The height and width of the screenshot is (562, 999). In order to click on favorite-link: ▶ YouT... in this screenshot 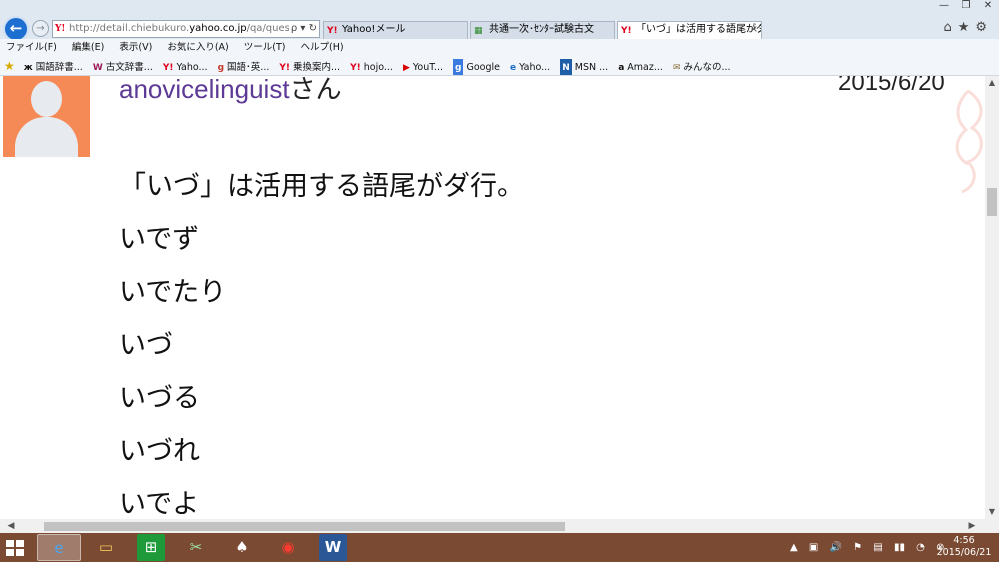, I will do `click(422, 67)`.